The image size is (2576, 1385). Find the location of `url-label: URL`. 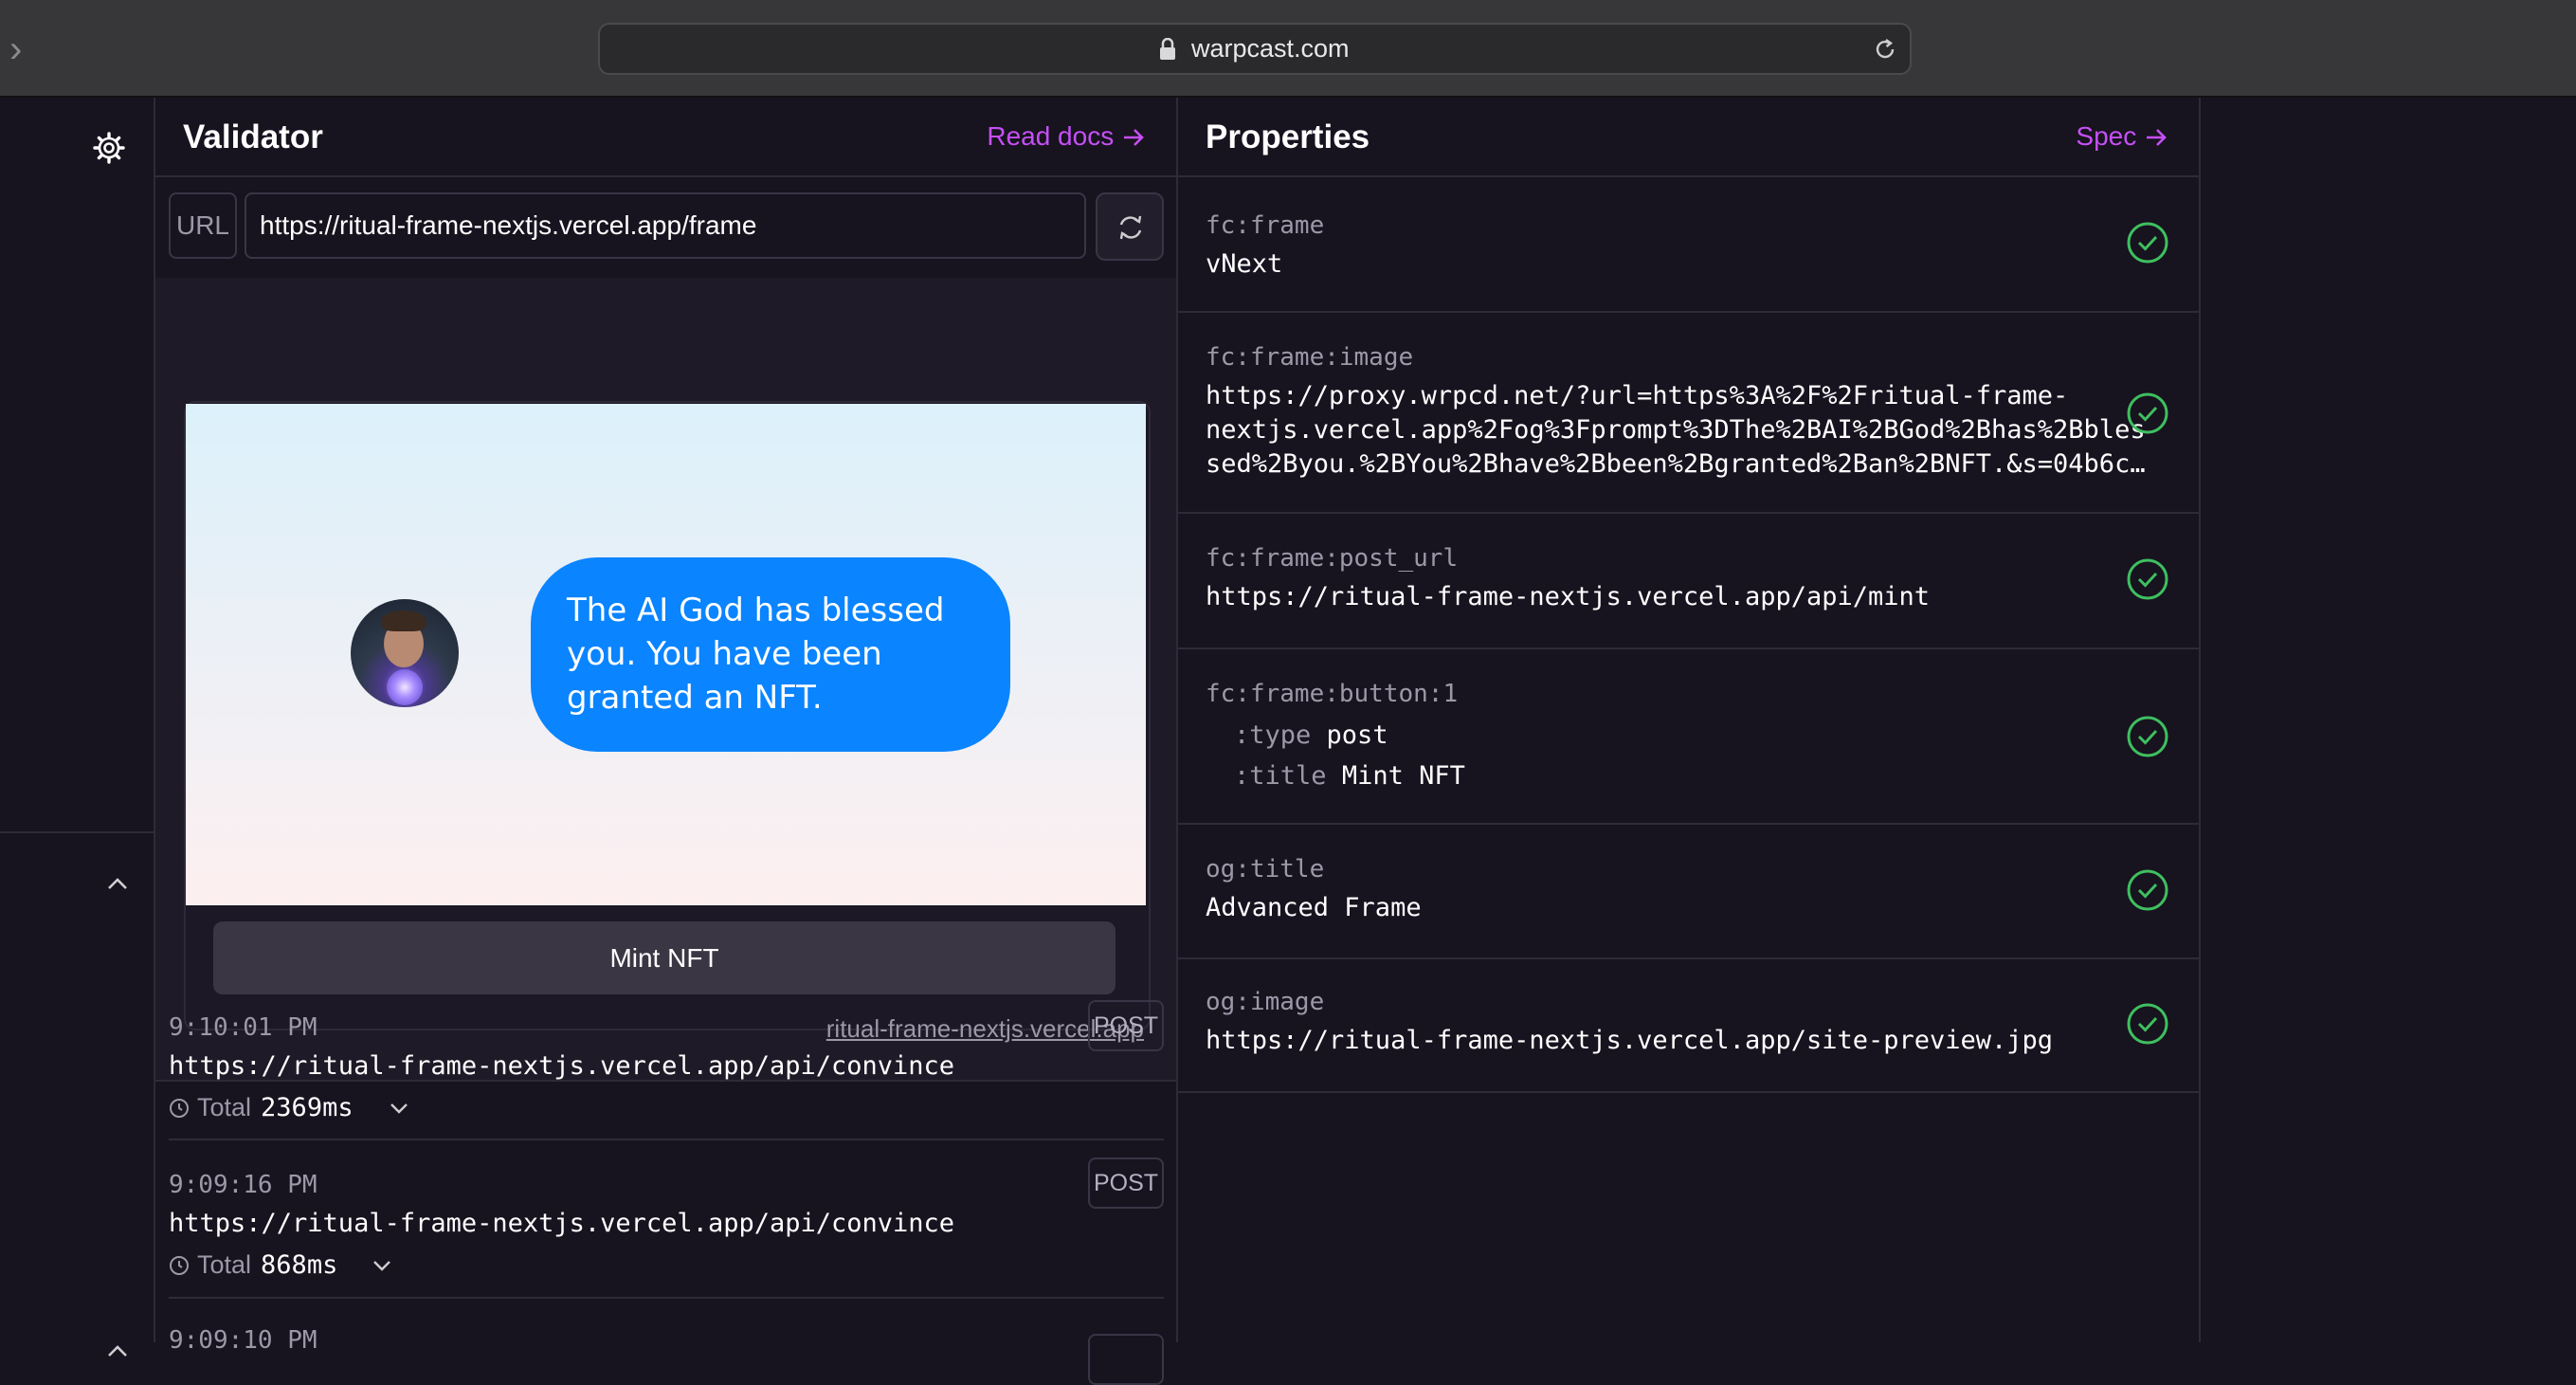

url-label: URL is located at coordinates (203, 225).